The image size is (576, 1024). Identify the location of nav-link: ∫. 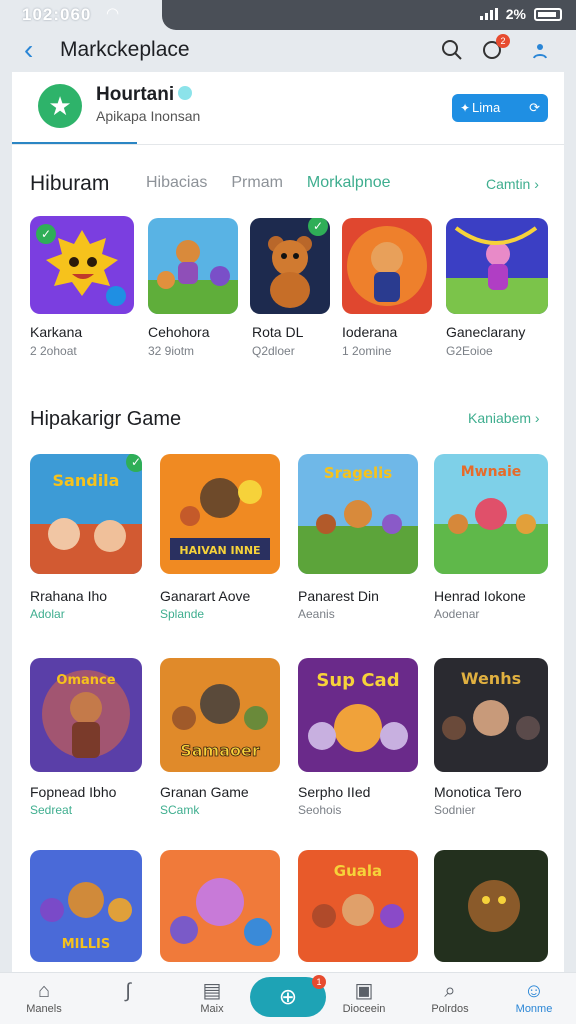
(128, 991).